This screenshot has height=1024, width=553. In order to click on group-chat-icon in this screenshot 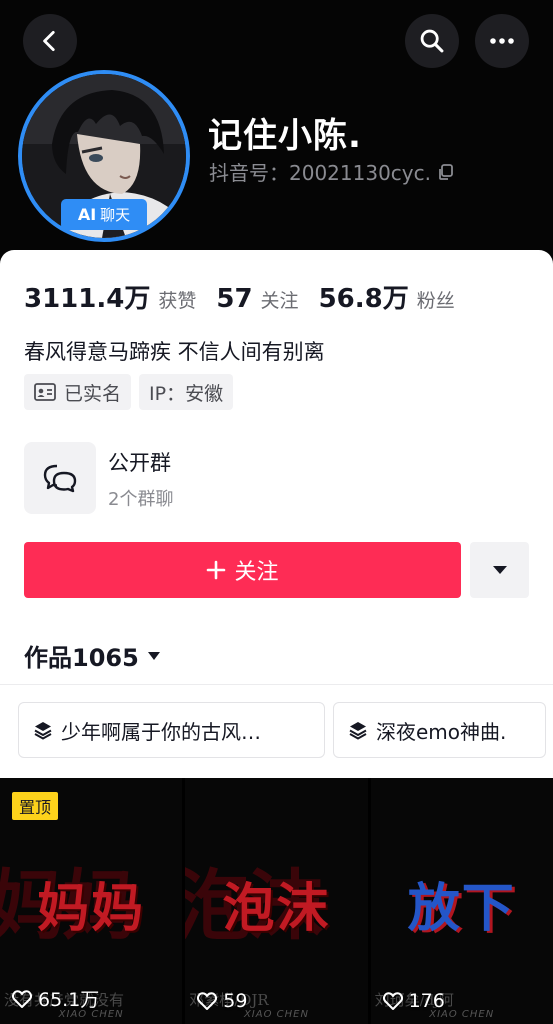, I will do `click(60, 478)`.